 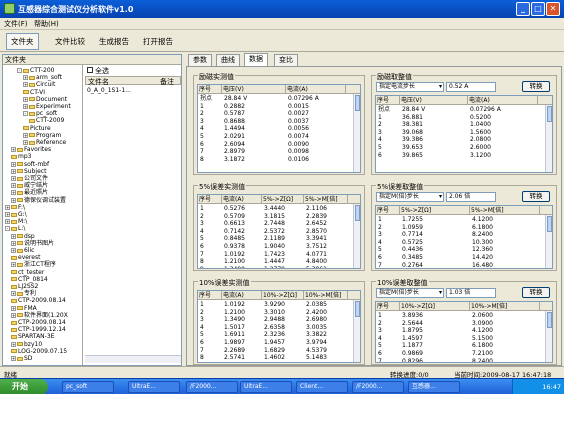 I want to click on table-row: 1 3.8936 2.0600, so click(x=464, y=315).